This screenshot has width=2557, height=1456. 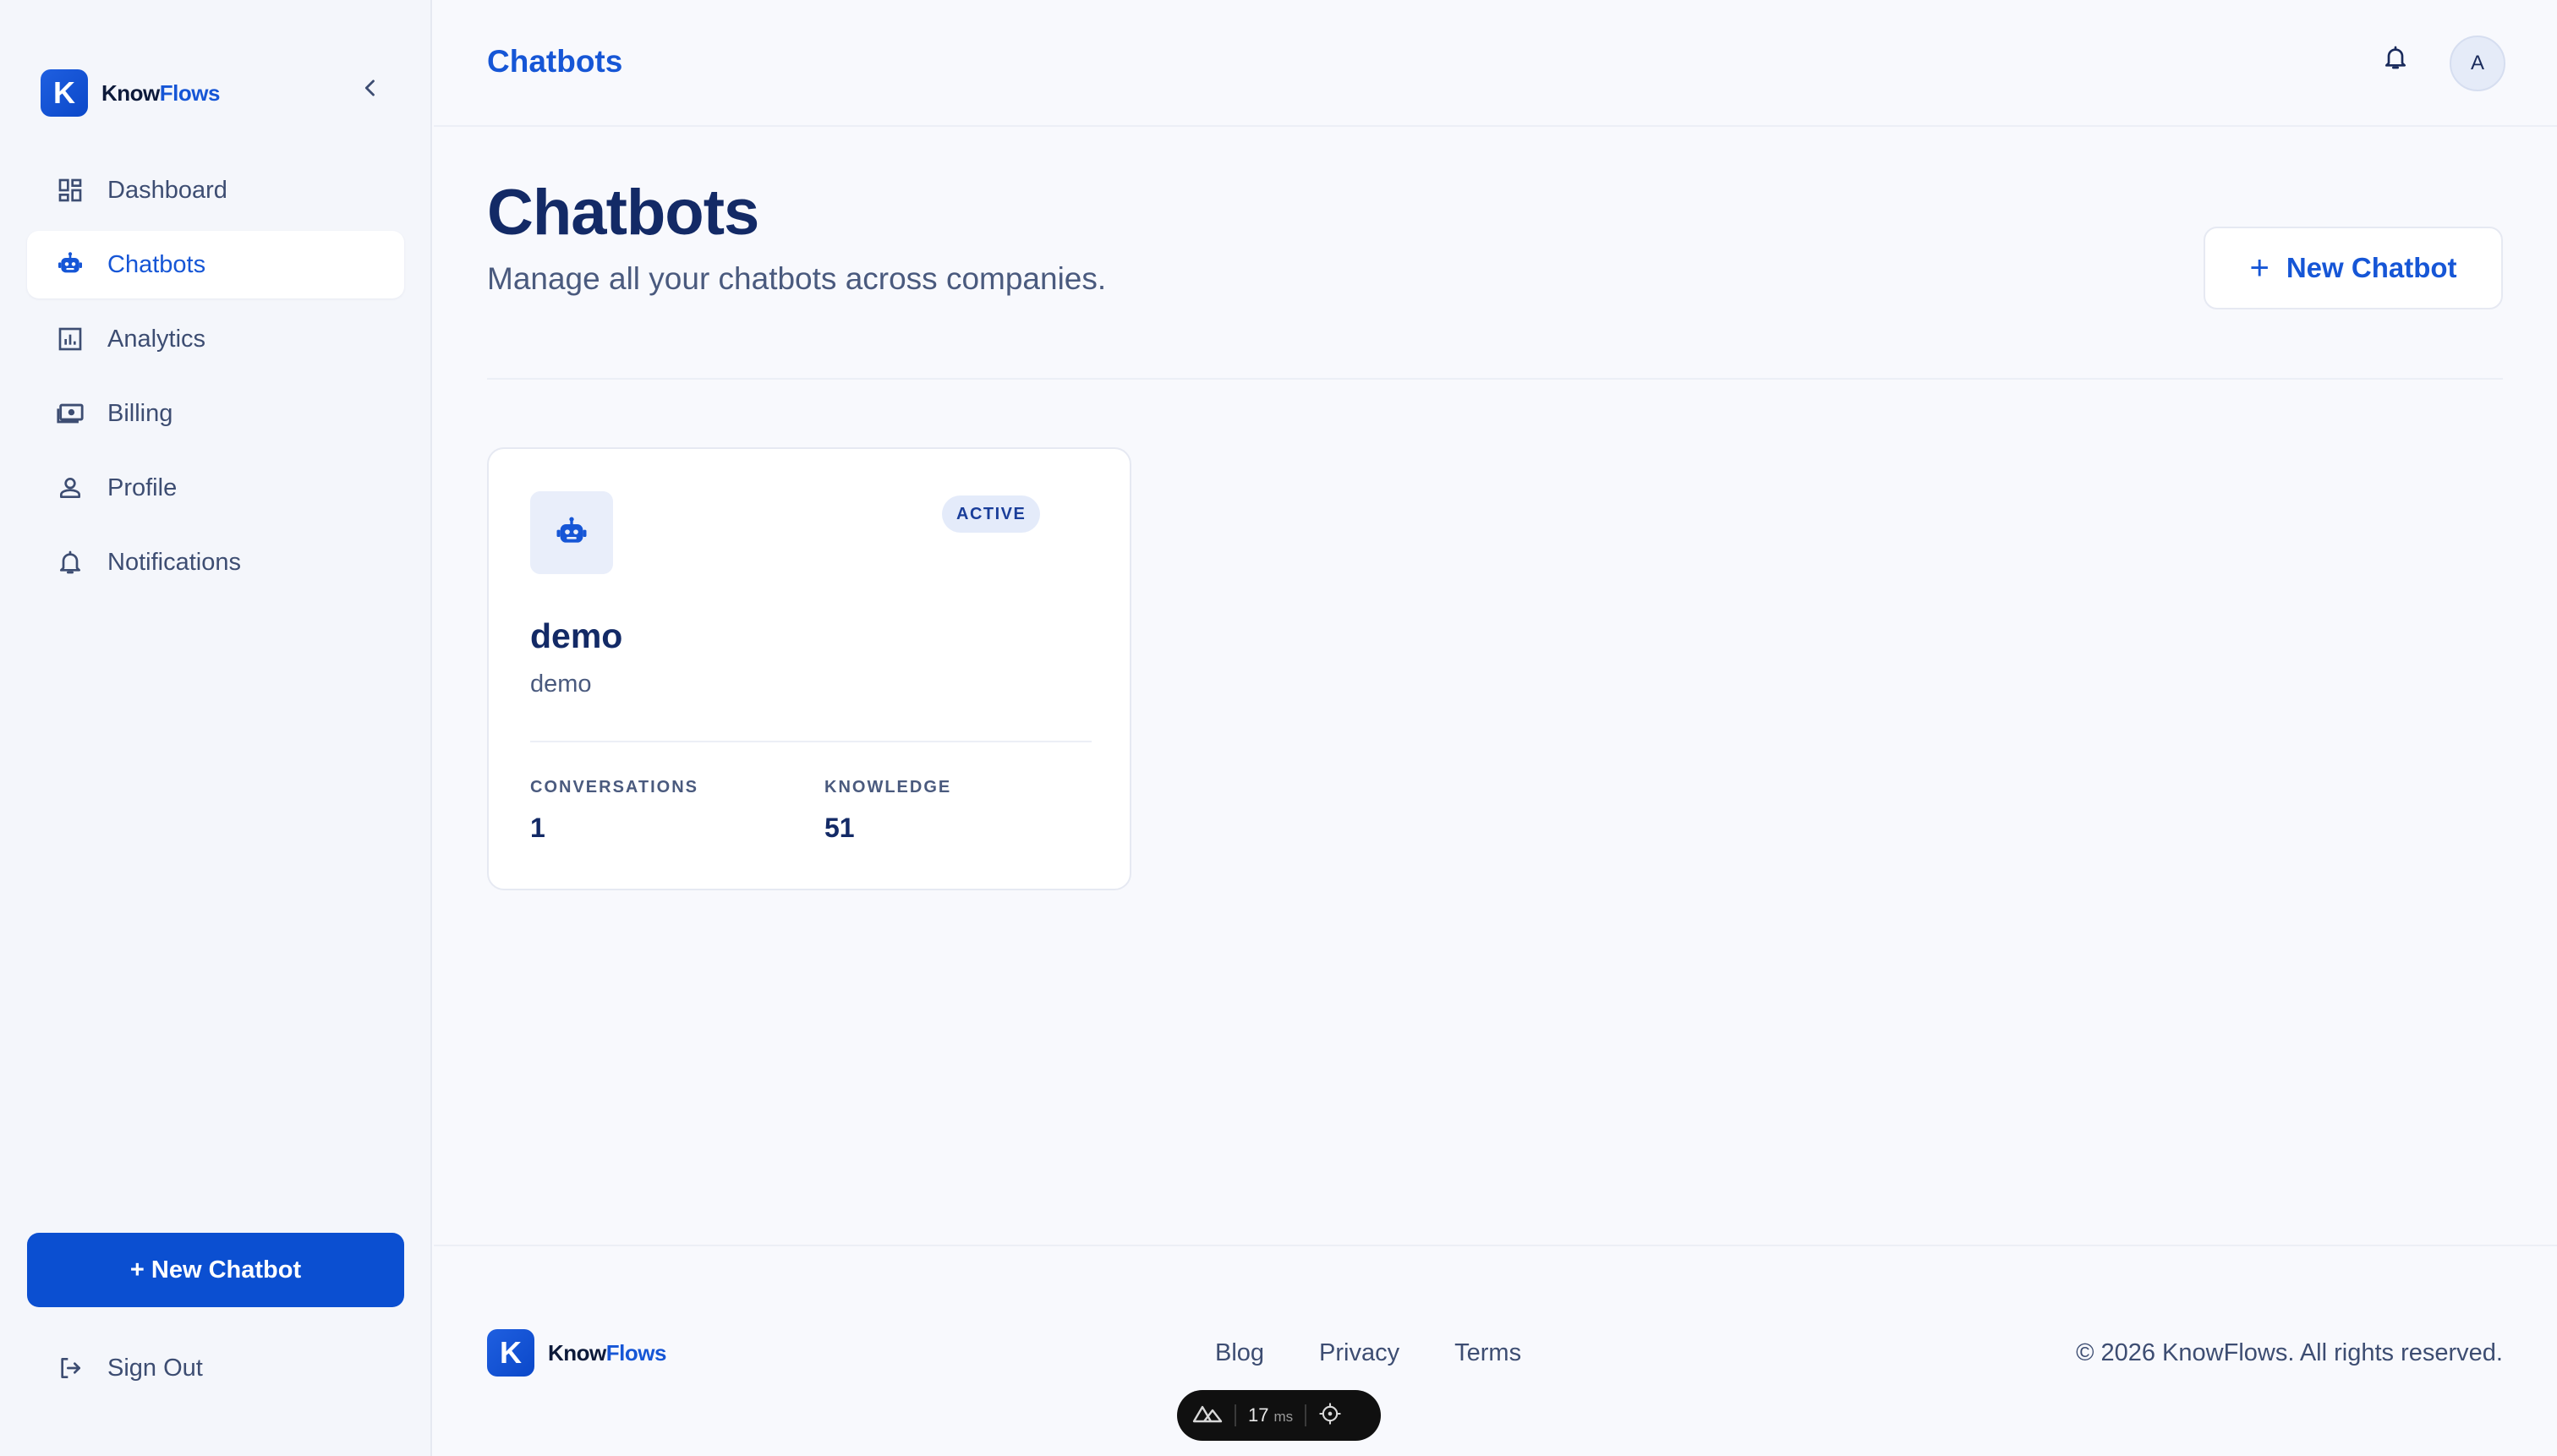 I want to click on notifications-button, so click(x=2395, y=58).